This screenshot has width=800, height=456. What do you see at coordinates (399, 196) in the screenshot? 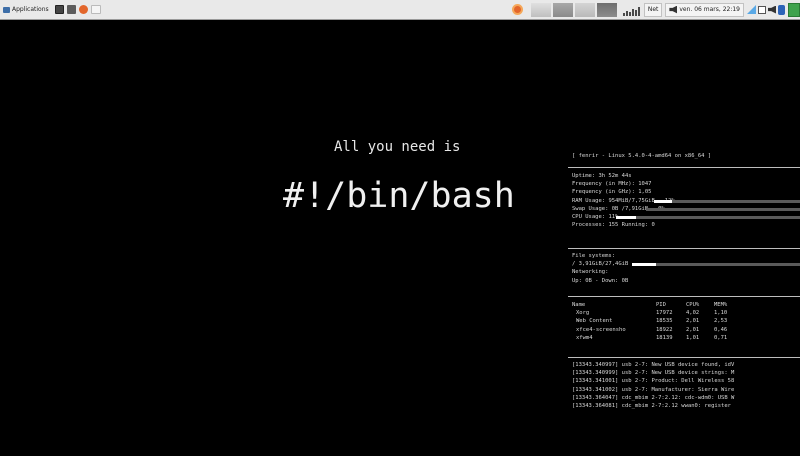
I see `desktop-shebang: #!/bin/bash` at bounding box center [399, 196].